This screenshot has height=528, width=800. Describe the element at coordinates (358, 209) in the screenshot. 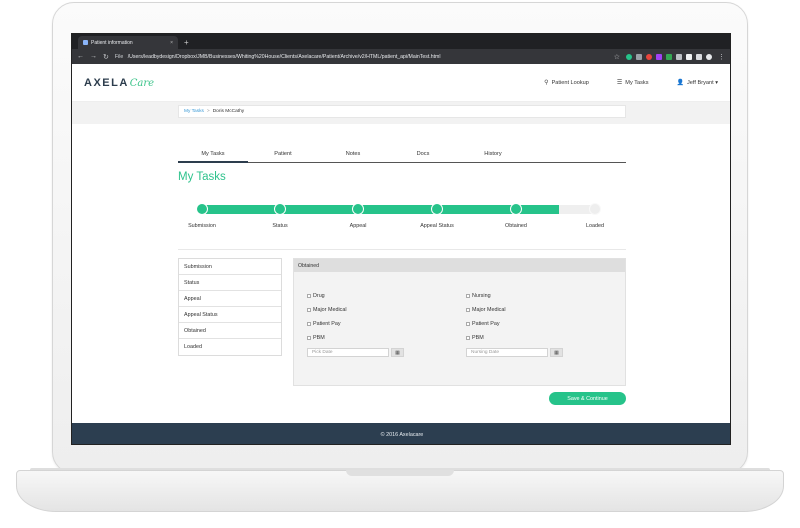

I see `step-dot-appeal` at that location.